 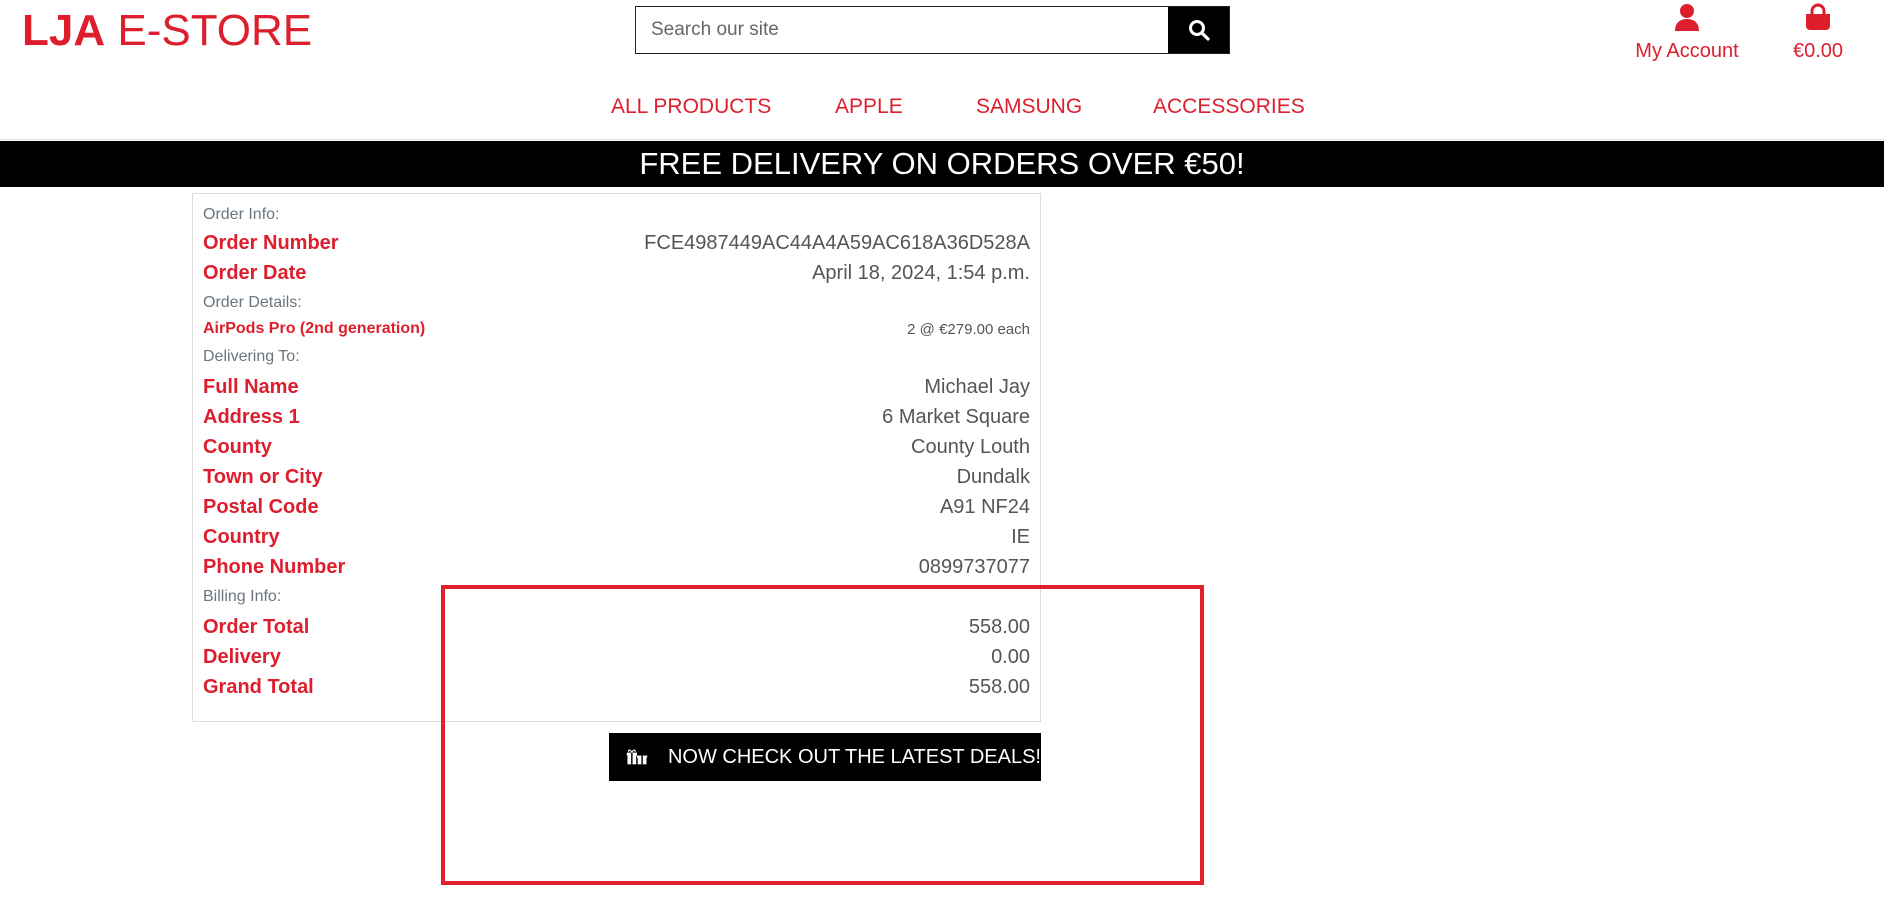 What do you see at coordinates (616, 477) in the screenshot?
I see `town-row: Town or City Dundalk` at bounding box center [616, 477].